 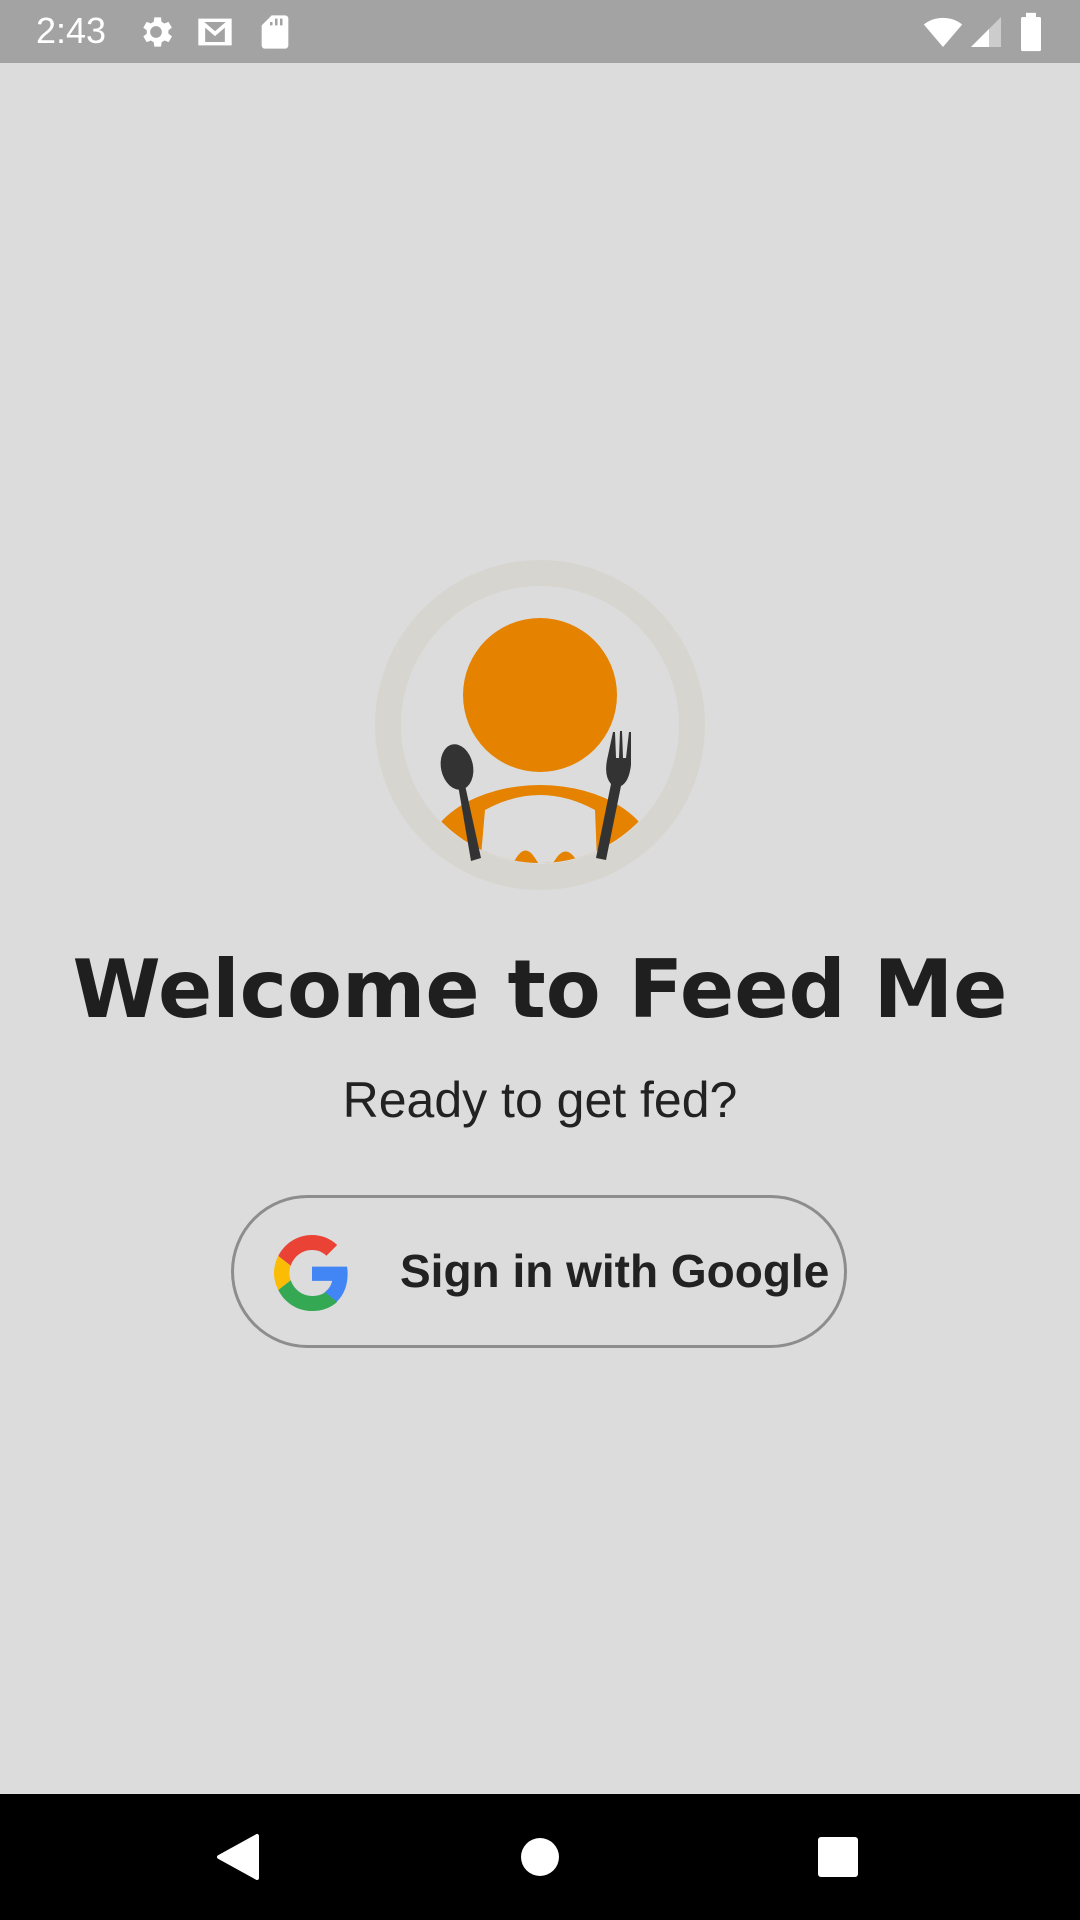 I want to click on settings-icon, so click(x=157, y=32).